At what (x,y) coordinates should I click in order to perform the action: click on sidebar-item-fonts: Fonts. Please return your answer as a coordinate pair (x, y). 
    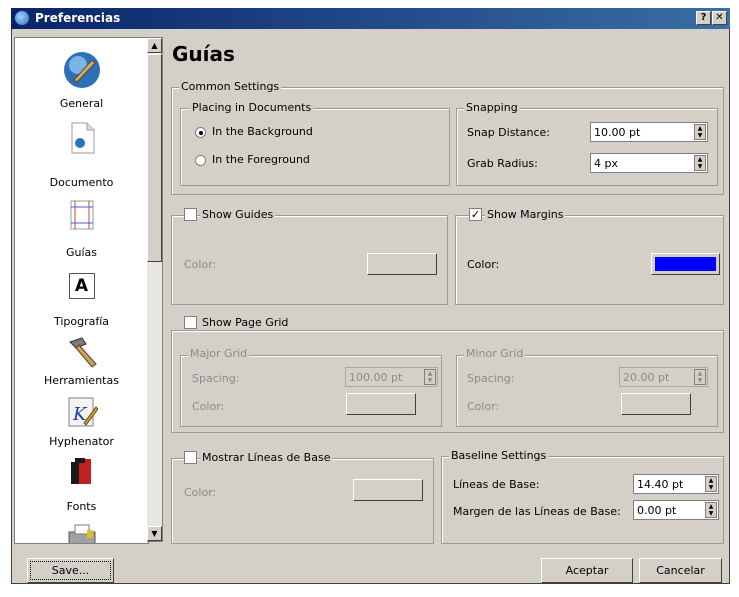
    Looking at the image, I should click on (81, 486).